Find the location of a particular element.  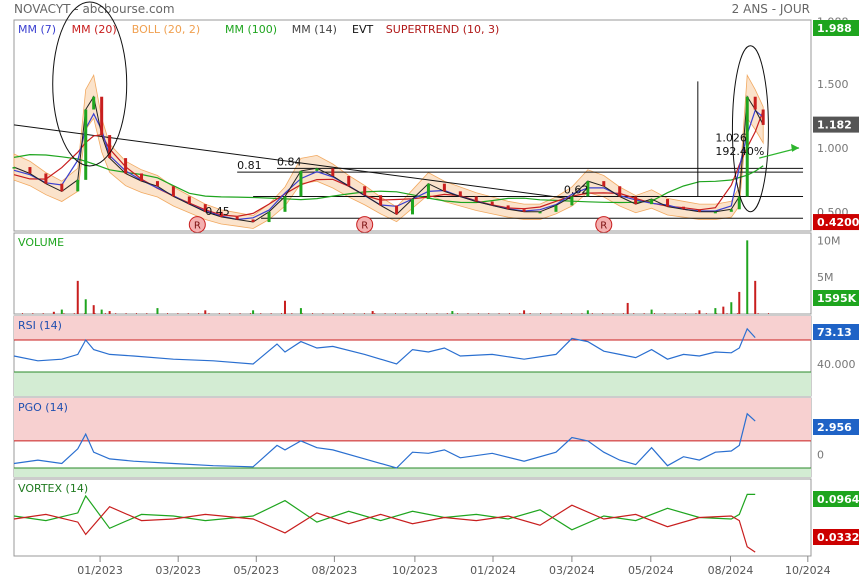

pgo-high-band is located at coordinates (412, 419).